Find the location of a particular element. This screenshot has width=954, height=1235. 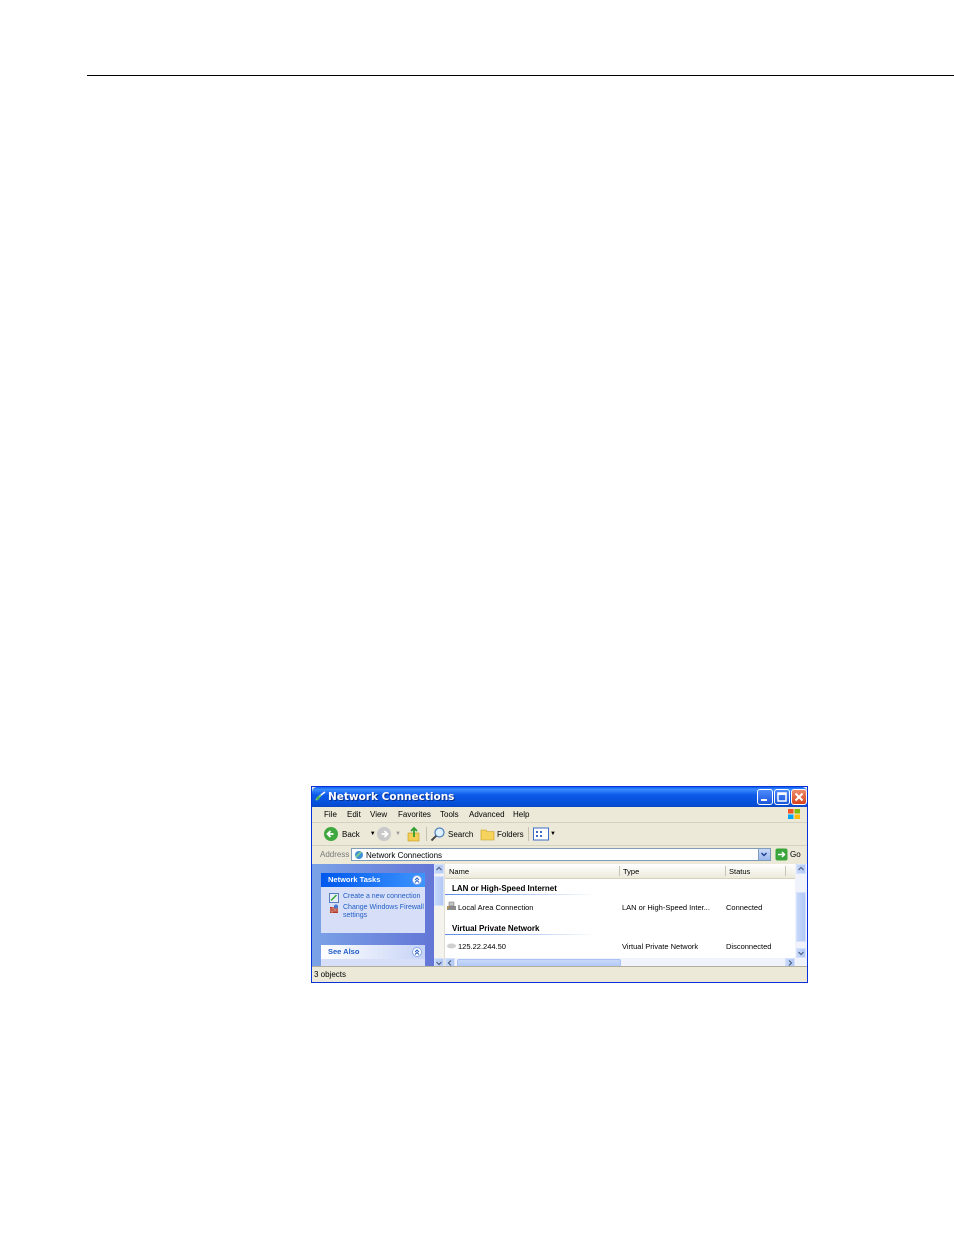

title-bar: Network Connections is located at coordinates (559, 797).